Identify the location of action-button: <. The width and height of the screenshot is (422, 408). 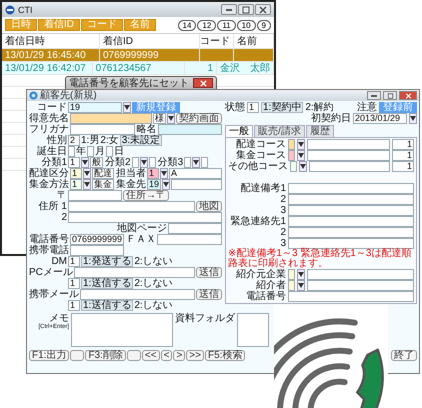
(166, 355).